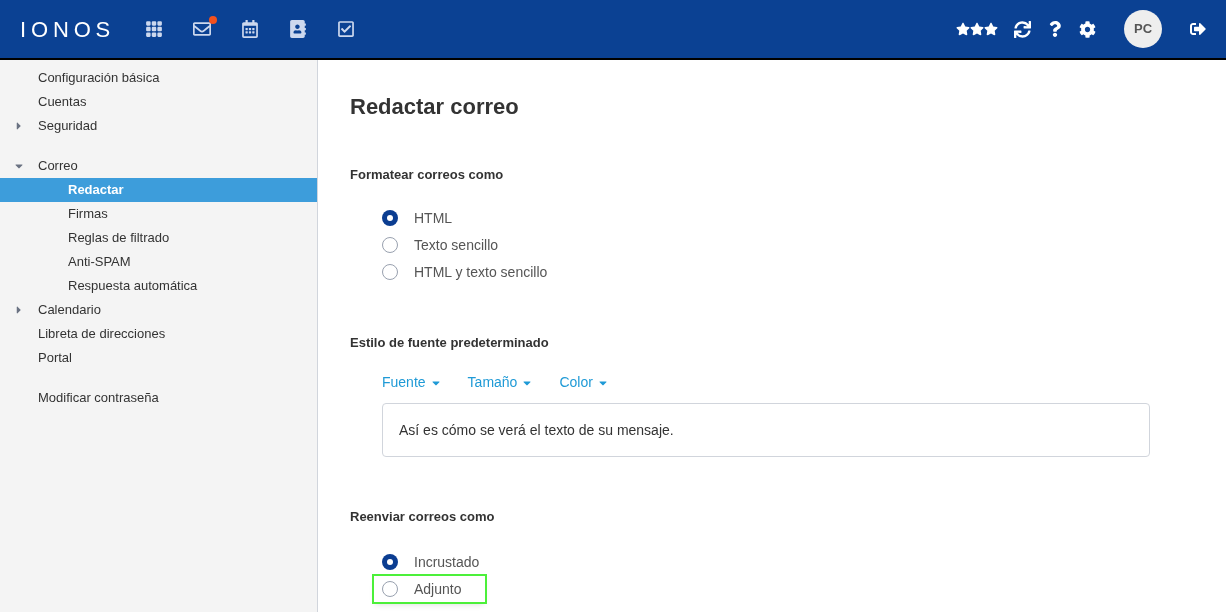 The height and width of the screenshot is (612, 1226). I want to click on section-heading: Estilo de fuente predeterminado, so click(450, 342).